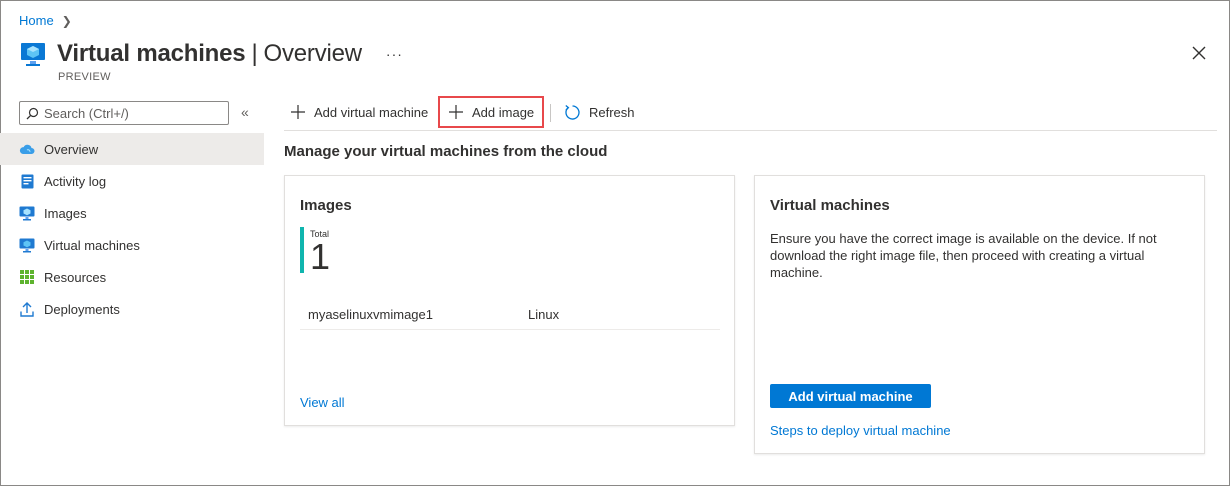 Image resolution: width=1230 pixels, height=486 pixels. What do you see at coordinates (71, 149) in the screenshot?
I see `sidebar-item-label: Overview` at bounding box center [71, 149].